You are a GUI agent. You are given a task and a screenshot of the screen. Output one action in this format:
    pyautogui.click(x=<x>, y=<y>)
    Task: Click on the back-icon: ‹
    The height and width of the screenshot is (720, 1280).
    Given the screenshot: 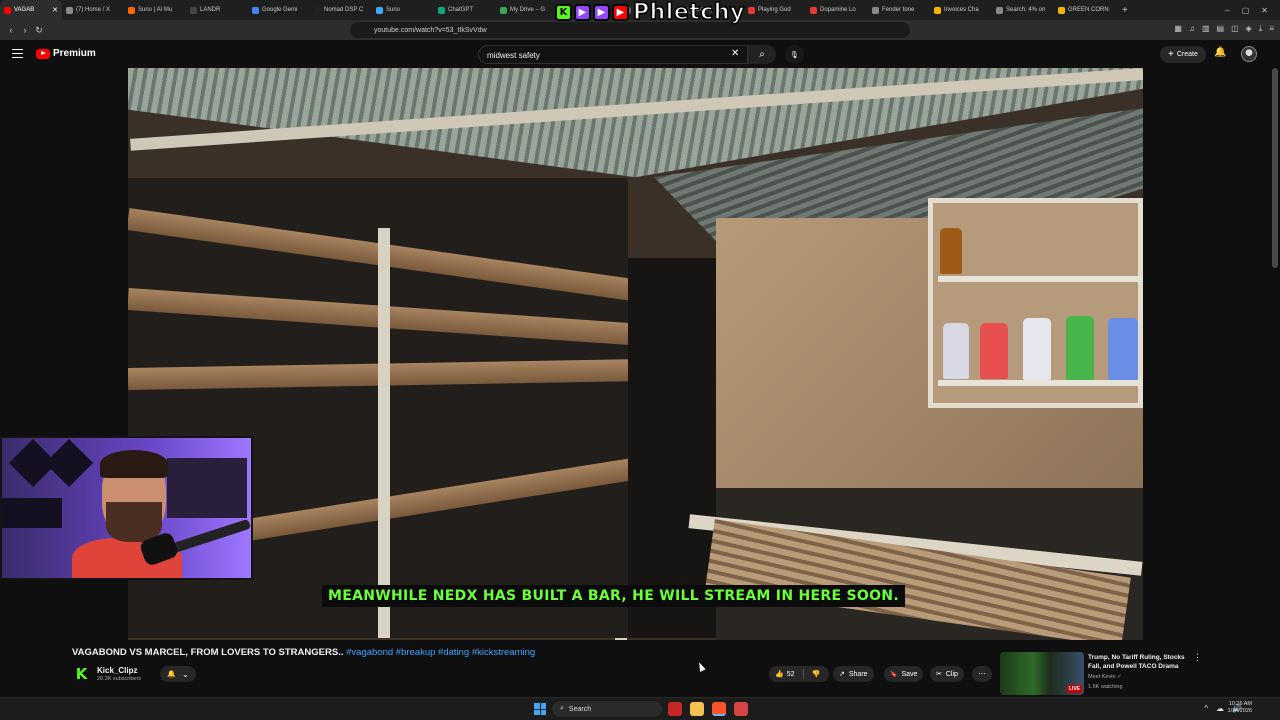 What is the action you would take?
    pyautogui.click(x=11, y=30)
    